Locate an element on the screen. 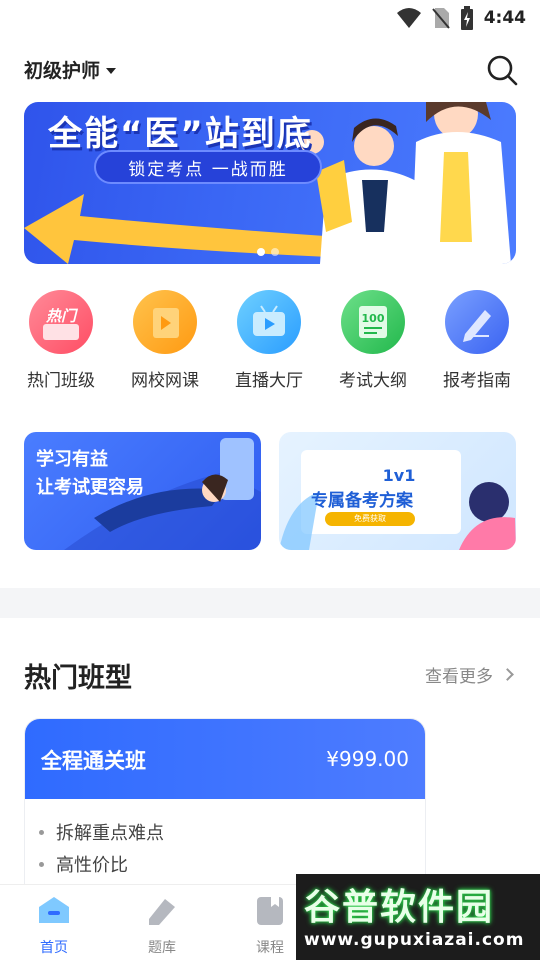  quick-label-hot-classes: 热门班级 is located at coordinates (61, 381).